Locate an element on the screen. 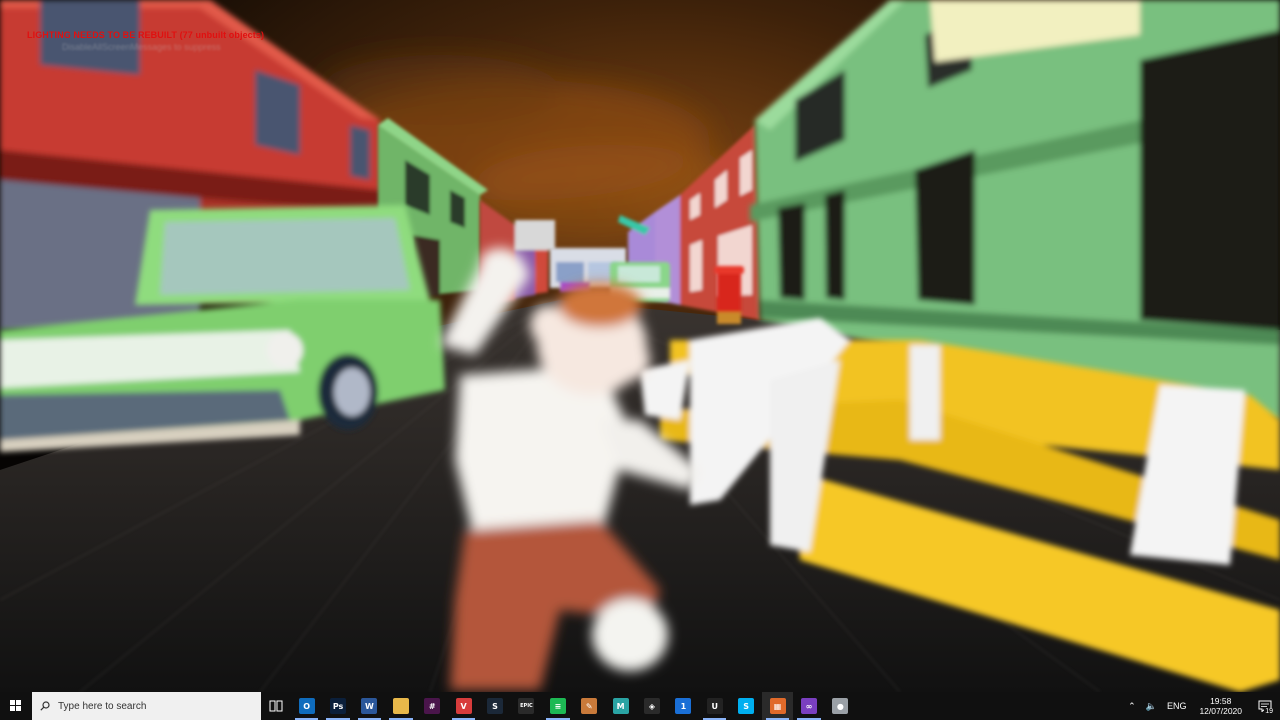 The width and height of the screenshot is (1280, 720). windows-logo-icon is located at coordinates (16, 706).